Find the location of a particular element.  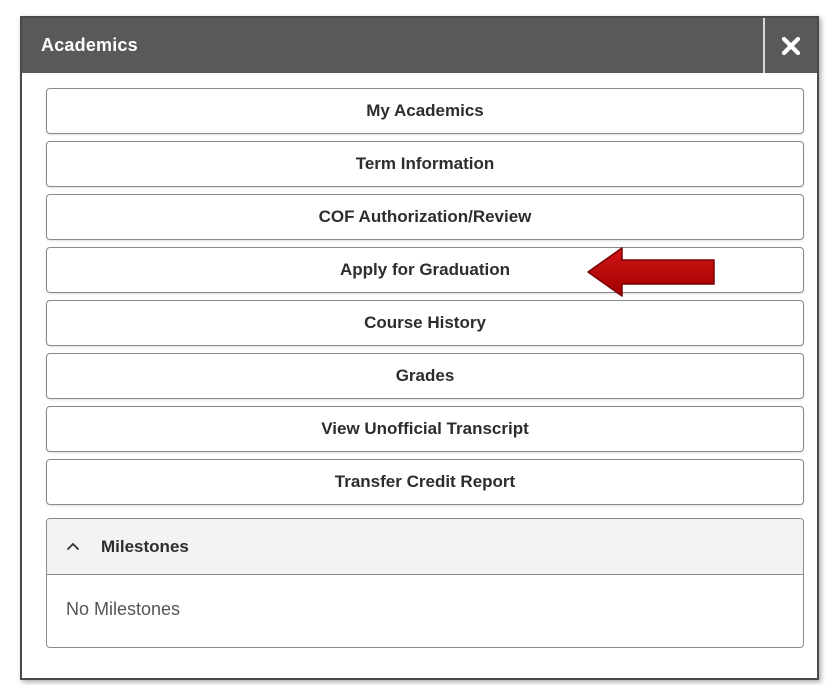

milestones-title: Milestones is located at coordinates (145, 546).